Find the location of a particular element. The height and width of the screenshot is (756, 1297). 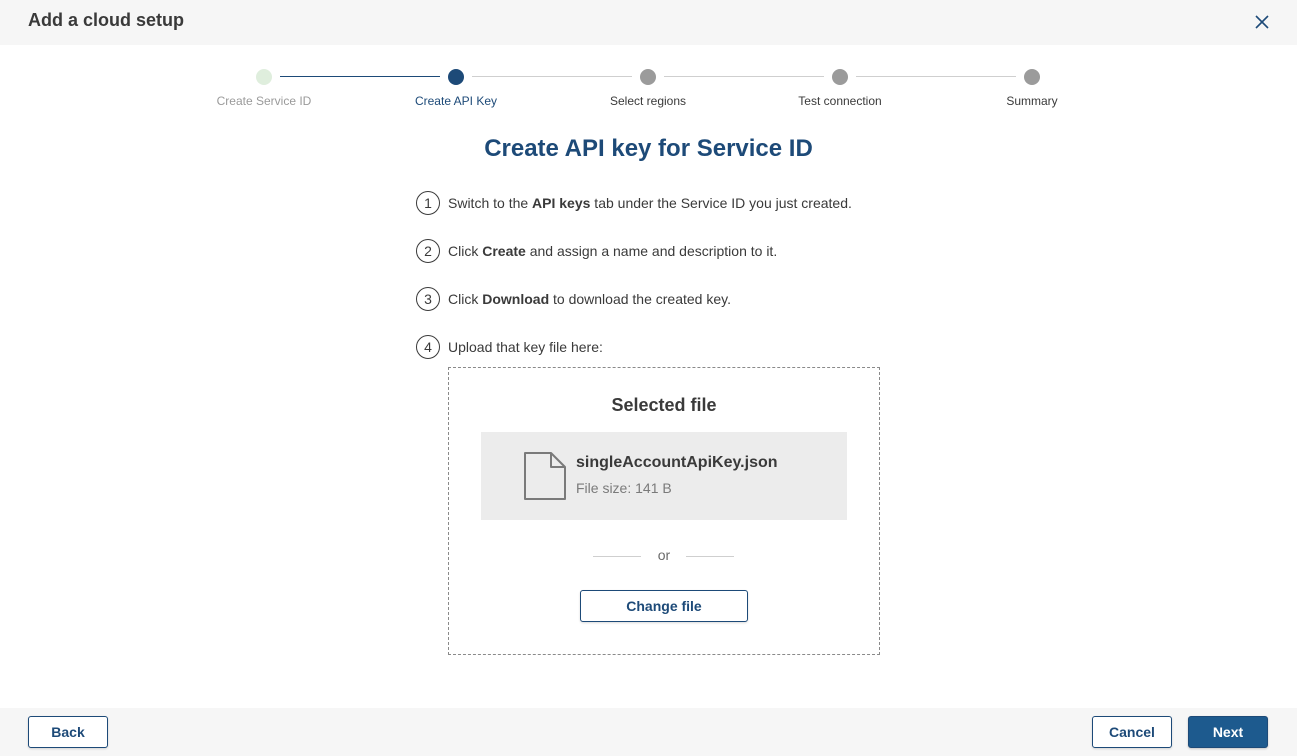

instruction-step: 4 Upload that key file here: is located at coordinates (509, 347).